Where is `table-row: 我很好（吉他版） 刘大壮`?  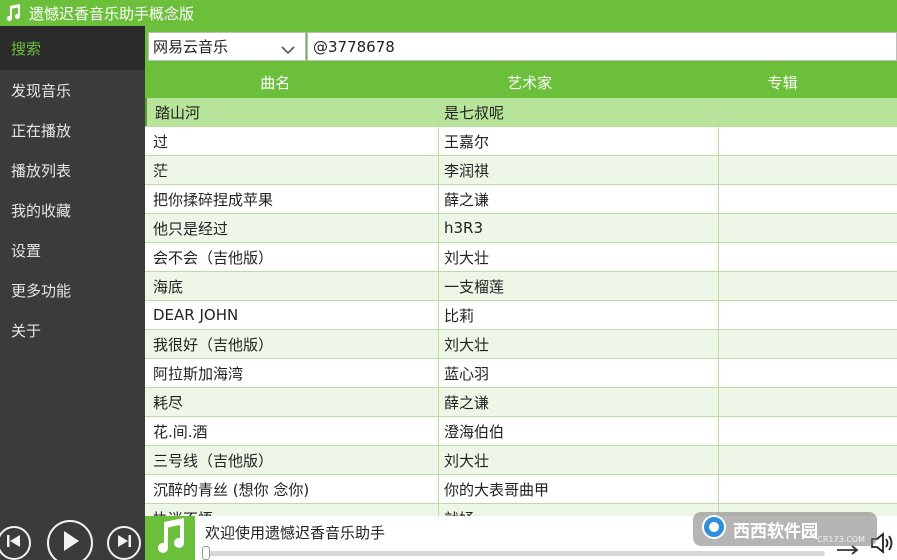
table-row: 我很好（吉他版） 刘大壮 is located at coordinates (521, 344).